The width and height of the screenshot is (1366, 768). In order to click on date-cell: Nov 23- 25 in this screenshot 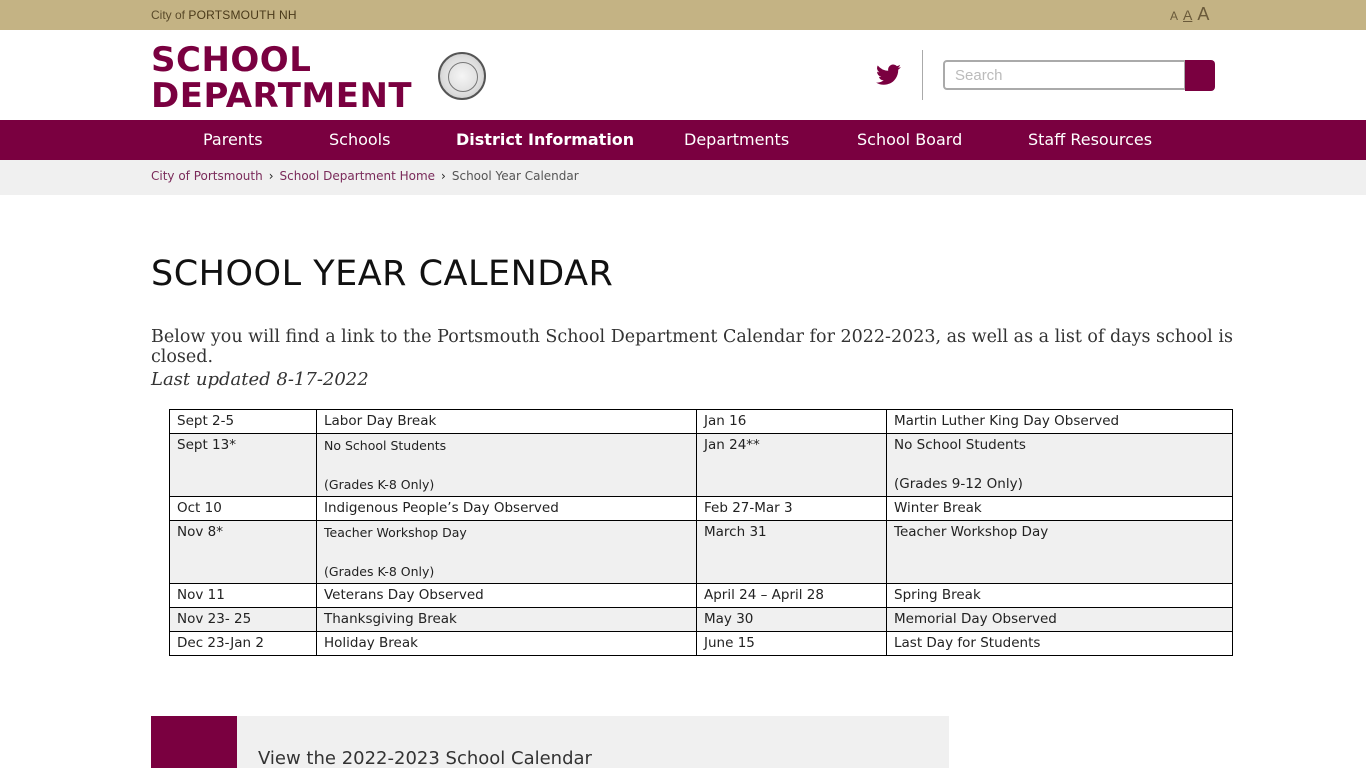, I will do `click(243, 619)`.